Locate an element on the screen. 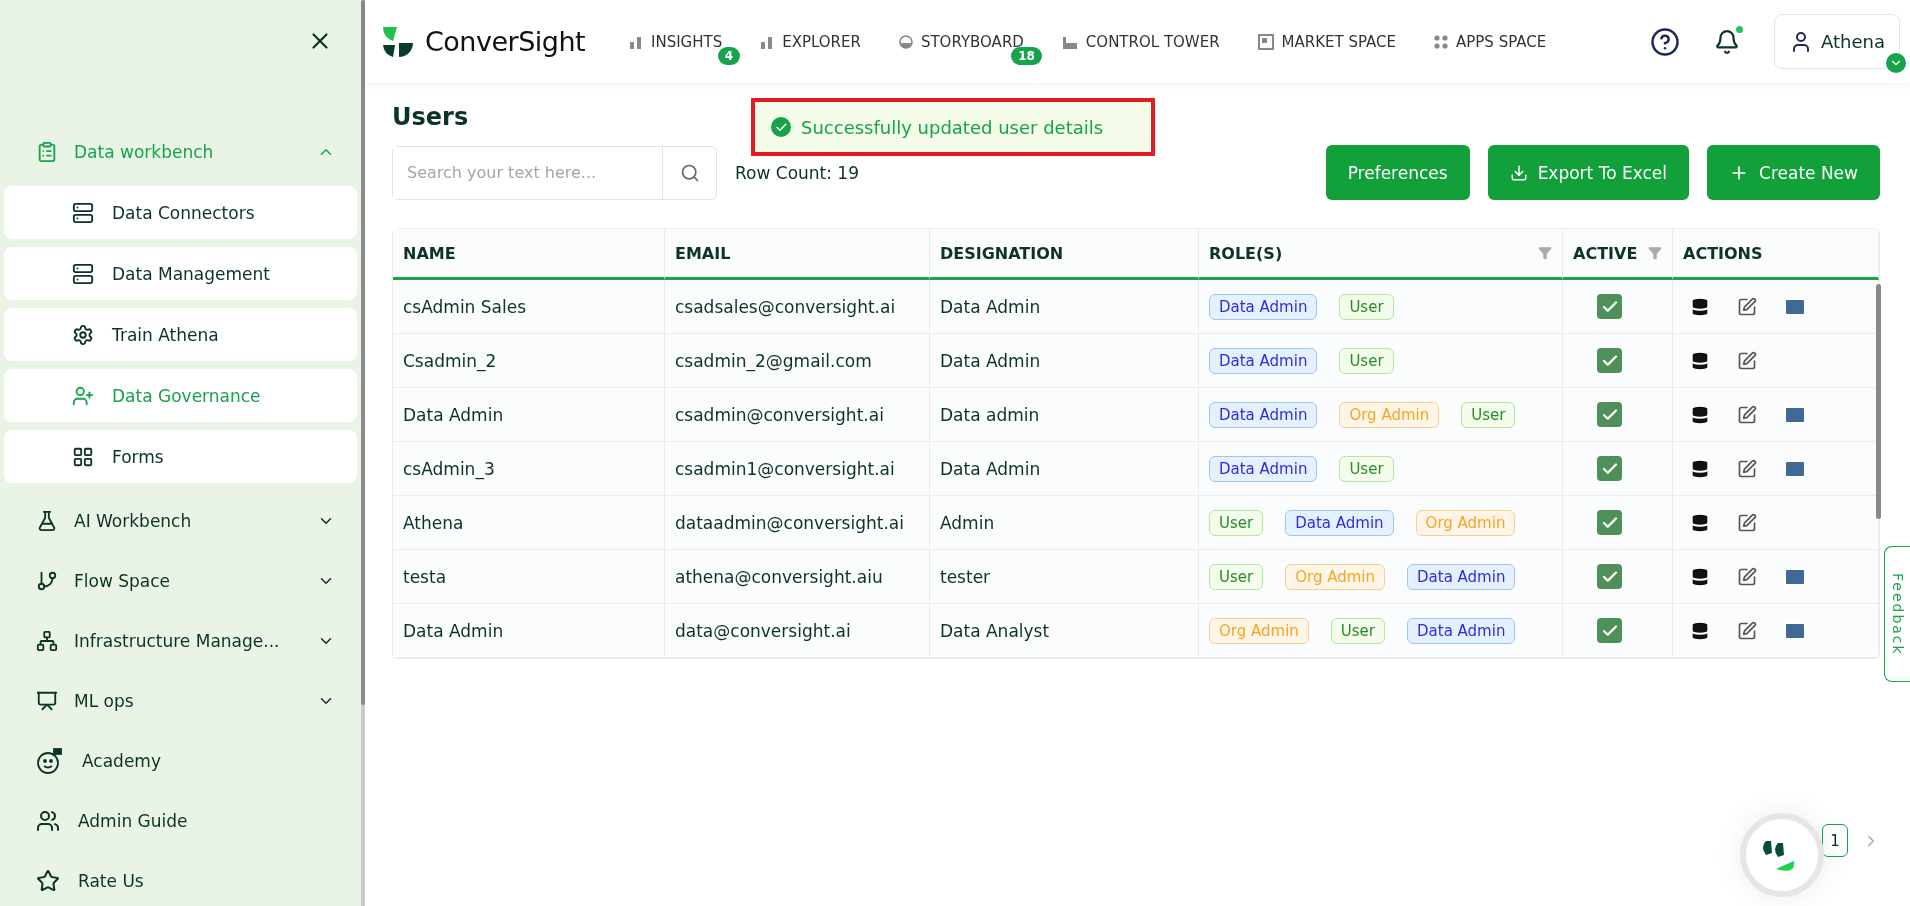 Image resolution: width=1910 pixels, height=906 pixels. table-cell: dataadmin@conversight.ai is located at coordinates (797, 523).